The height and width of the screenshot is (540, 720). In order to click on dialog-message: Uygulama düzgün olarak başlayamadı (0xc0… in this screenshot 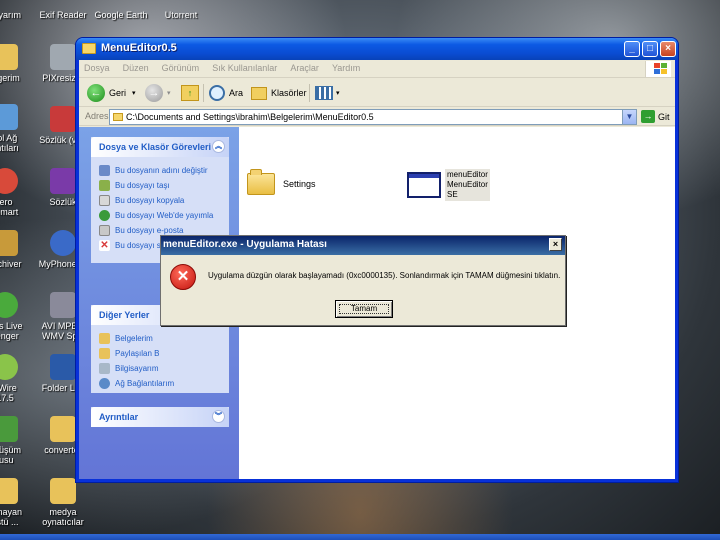, I will do `click(384, 275)`.